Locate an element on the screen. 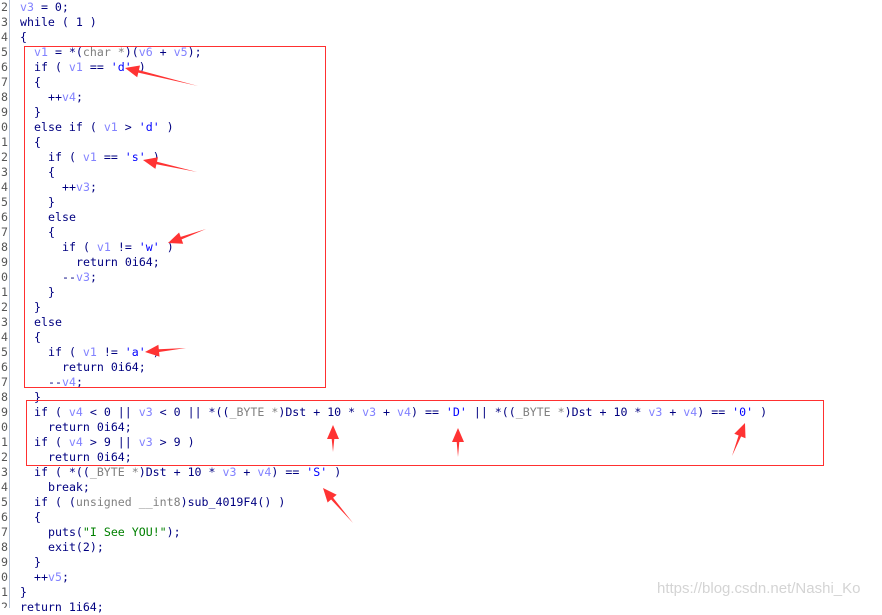 Image resolution: width=882 pixels, height=615 pixels. watermark: https://blog.csdn.net/Nashi_Ko is located at coordinates (759, 588).